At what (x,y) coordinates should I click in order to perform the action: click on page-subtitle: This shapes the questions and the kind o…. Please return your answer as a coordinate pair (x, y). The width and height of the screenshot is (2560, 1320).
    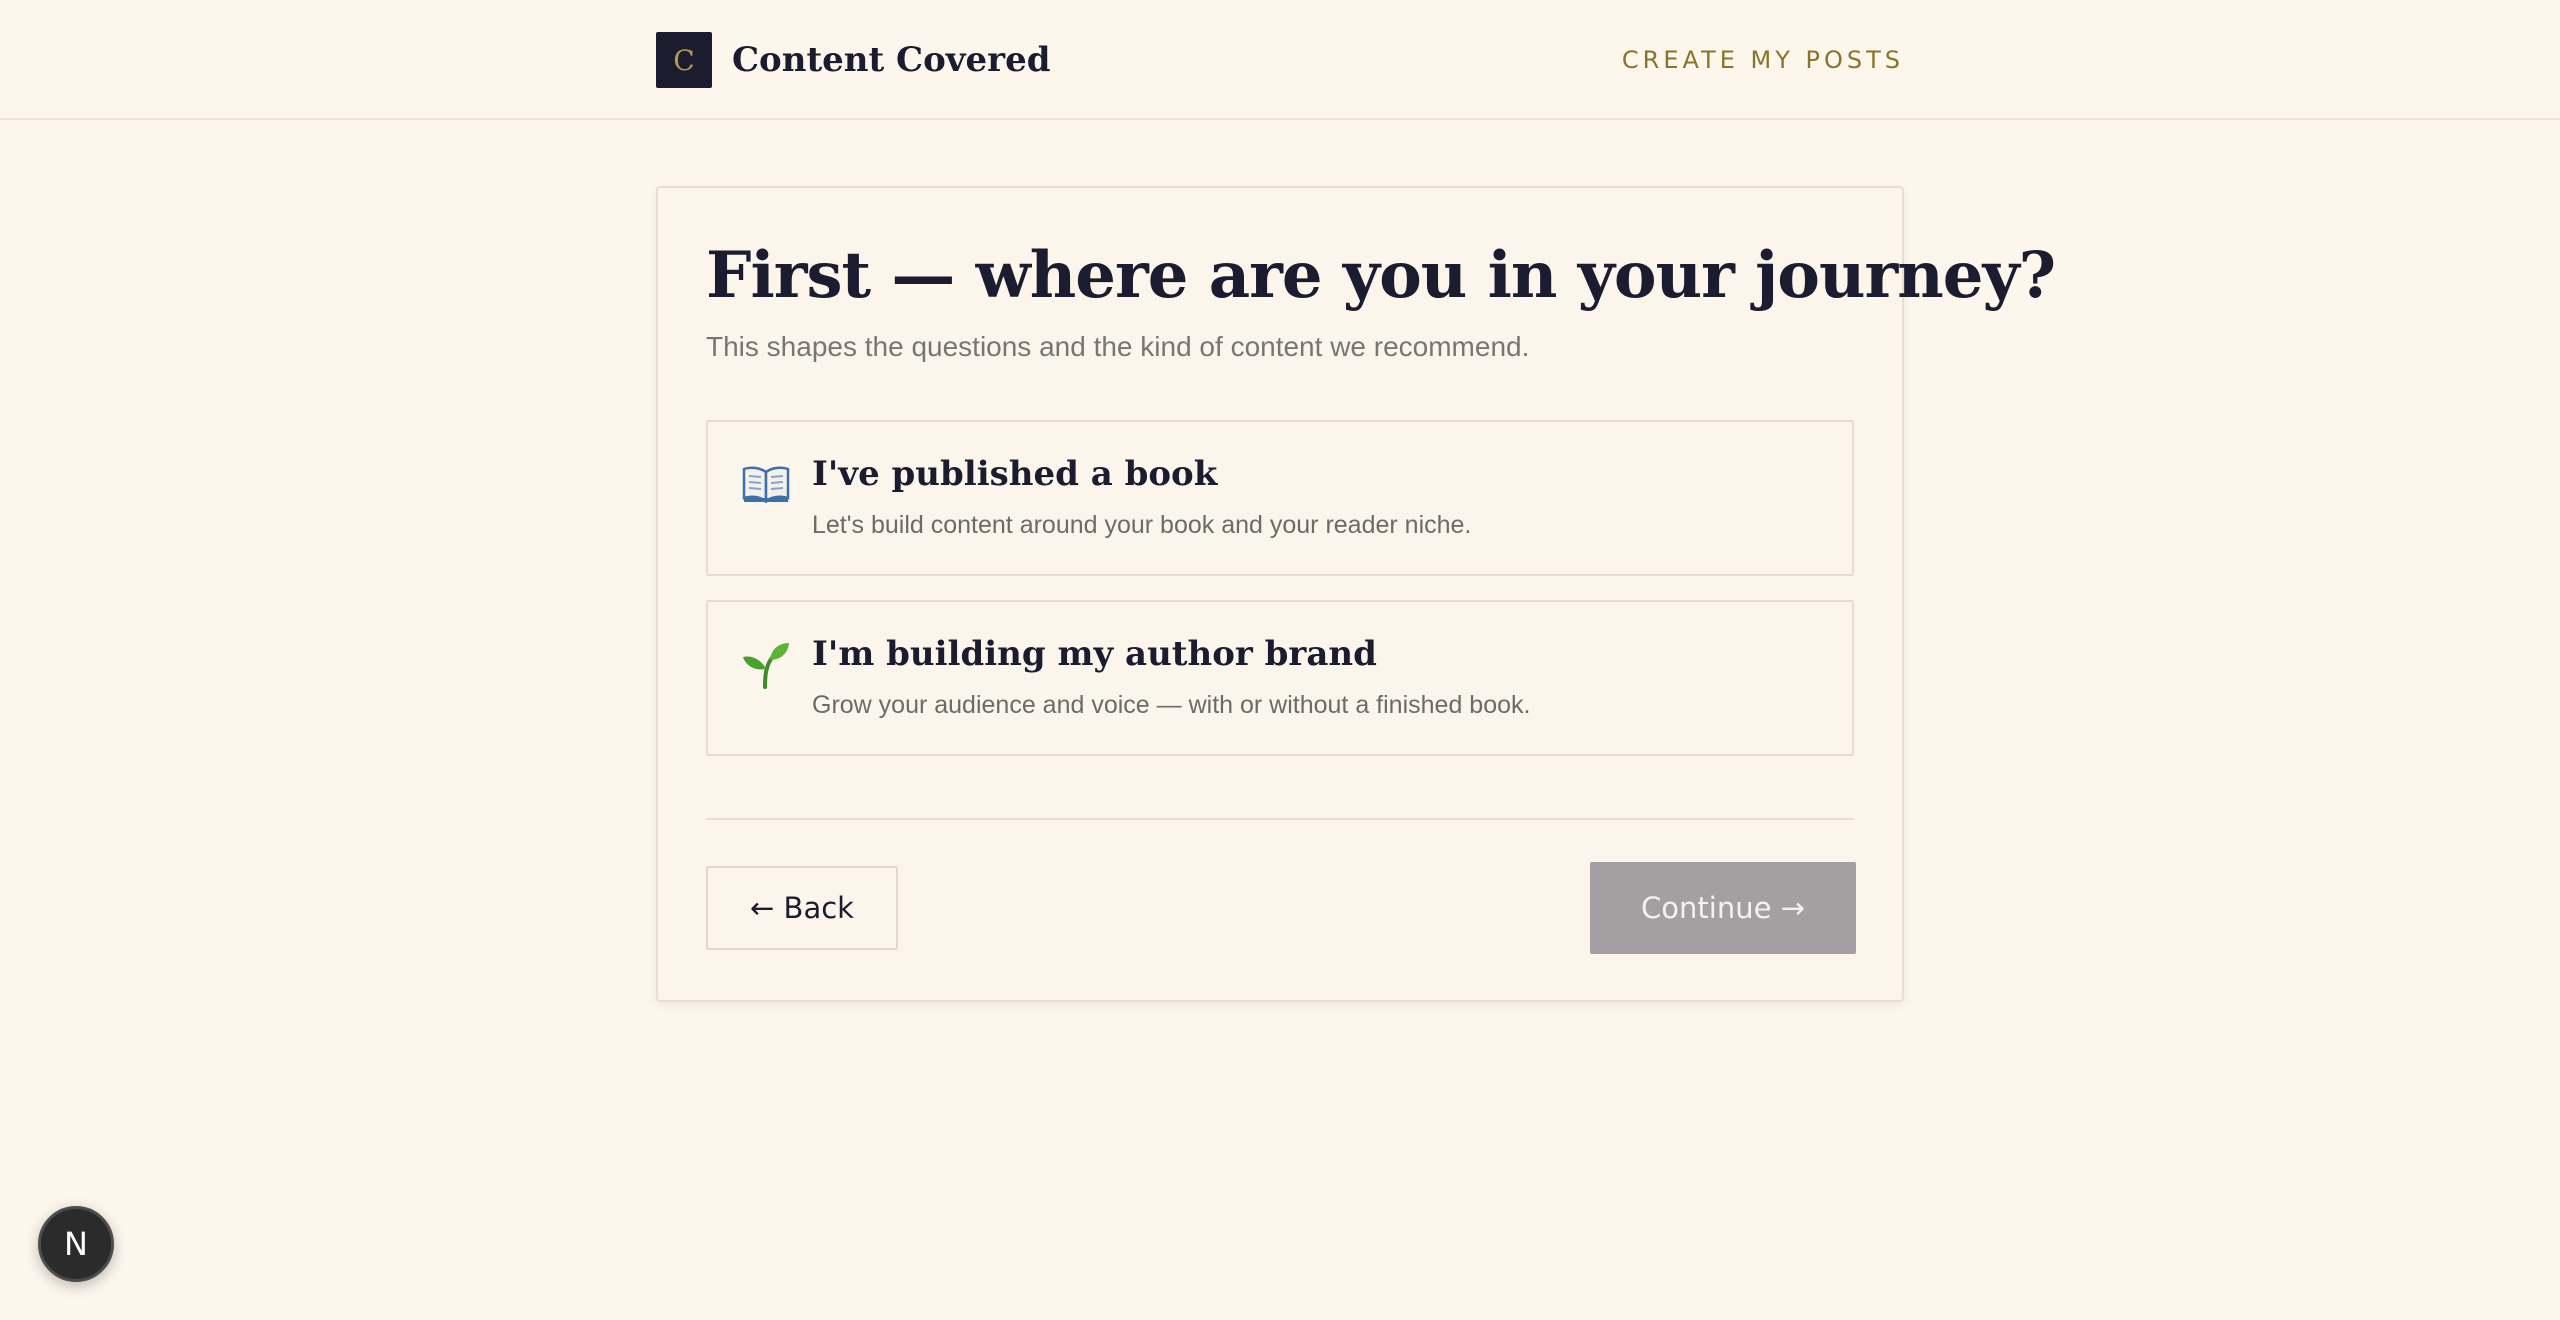
    Looking at the image, I should click on (1118, 346).